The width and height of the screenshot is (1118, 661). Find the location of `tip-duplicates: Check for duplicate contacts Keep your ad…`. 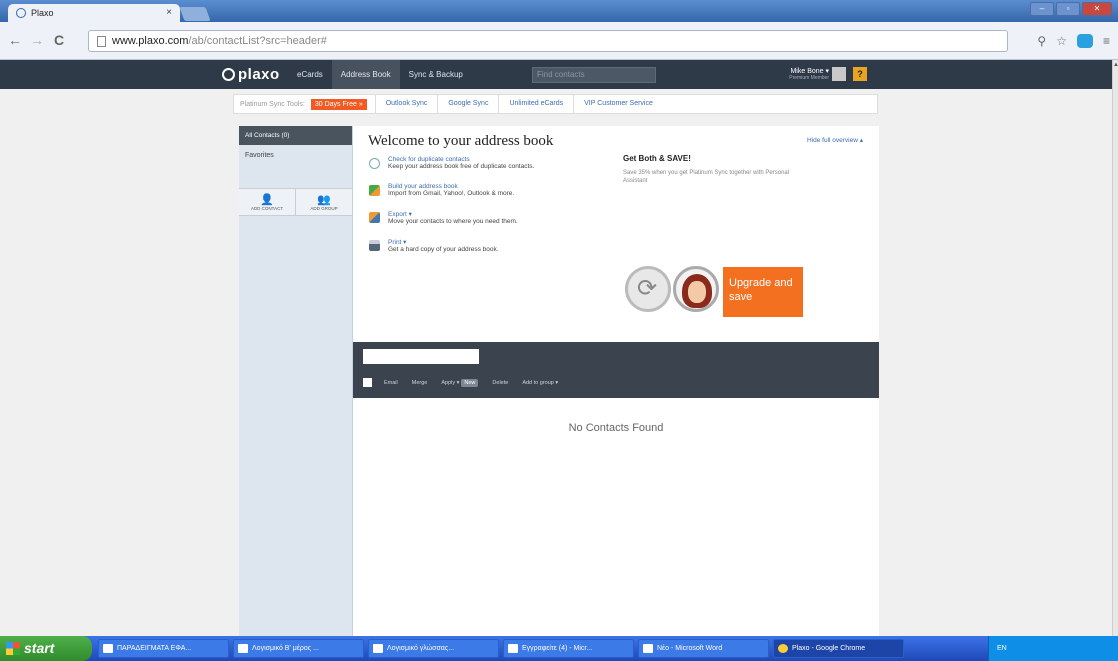

tip-duplicates: Check for duplicate contacts Keep your ad… is located at coordinates (484, 163).